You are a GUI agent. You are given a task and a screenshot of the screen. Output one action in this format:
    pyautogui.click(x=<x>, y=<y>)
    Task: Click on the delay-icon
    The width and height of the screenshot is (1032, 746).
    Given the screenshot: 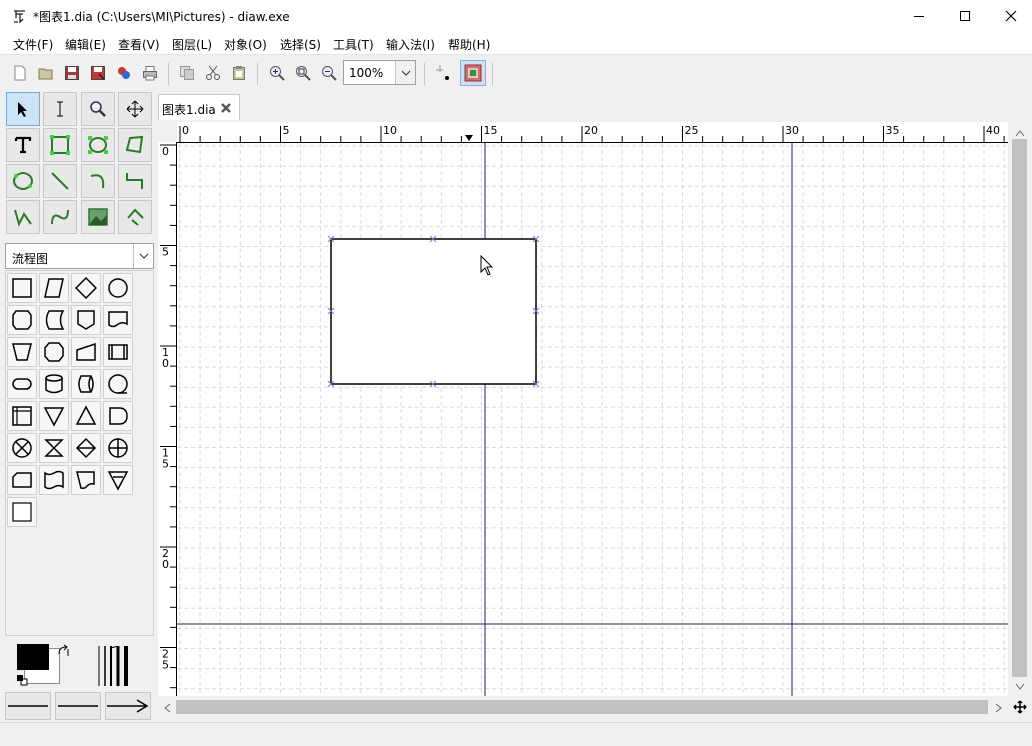 What is the action you would take?
    pyautogui.click(x=118, y=416)
    